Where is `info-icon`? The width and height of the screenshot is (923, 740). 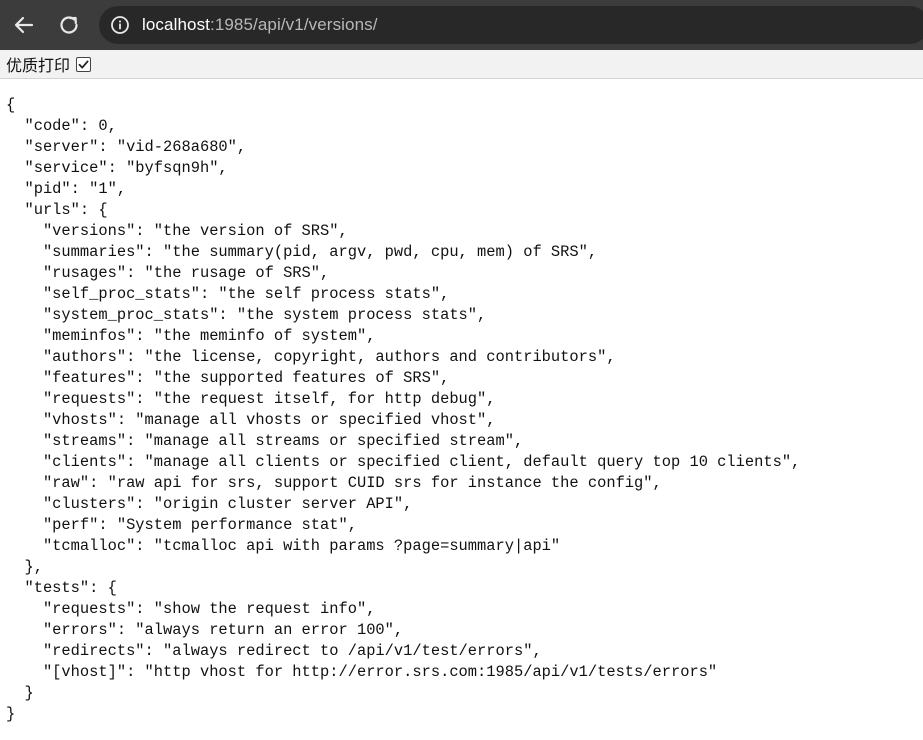
info-icon is located at coordinates (120, 25).